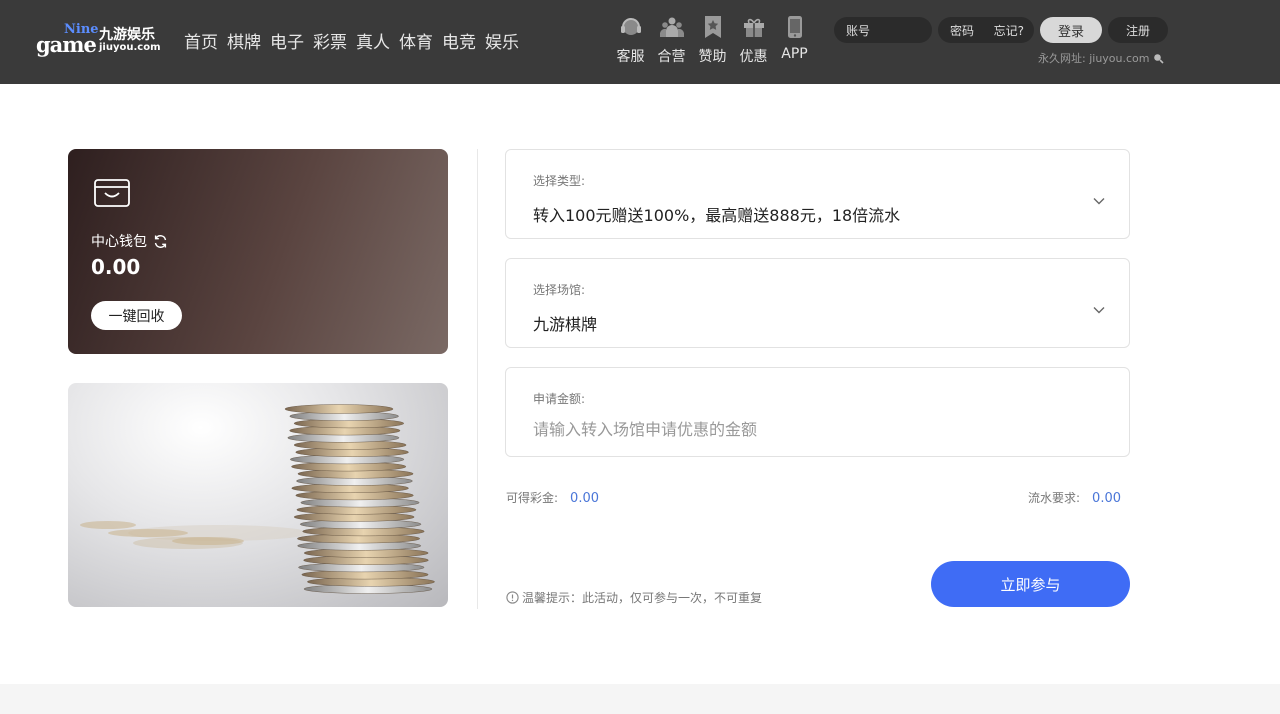 This screenshot has width=1280, height=714. I want to click on venue-select-label: 选择场馆:, so click(559, 290).